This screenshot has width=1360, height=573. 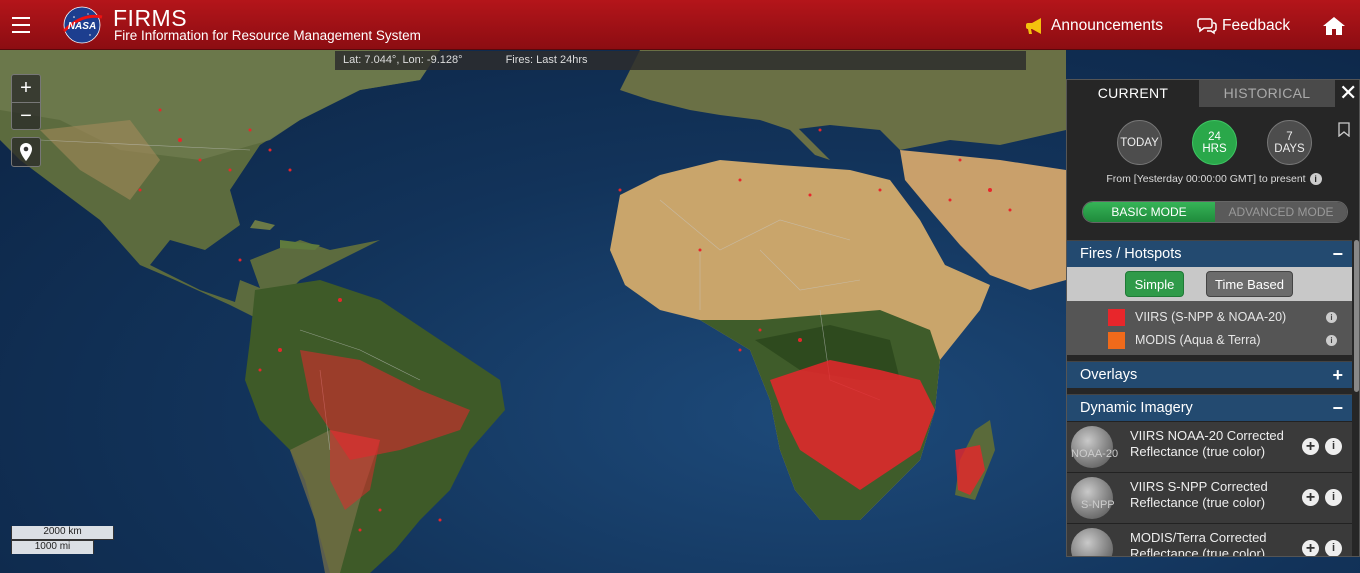 What do you see at coordinates (1209, 253) in the screenshot?
I see `fires-hotspots-header: Fires / Hotspots −` at bounding box center [1209, 253].